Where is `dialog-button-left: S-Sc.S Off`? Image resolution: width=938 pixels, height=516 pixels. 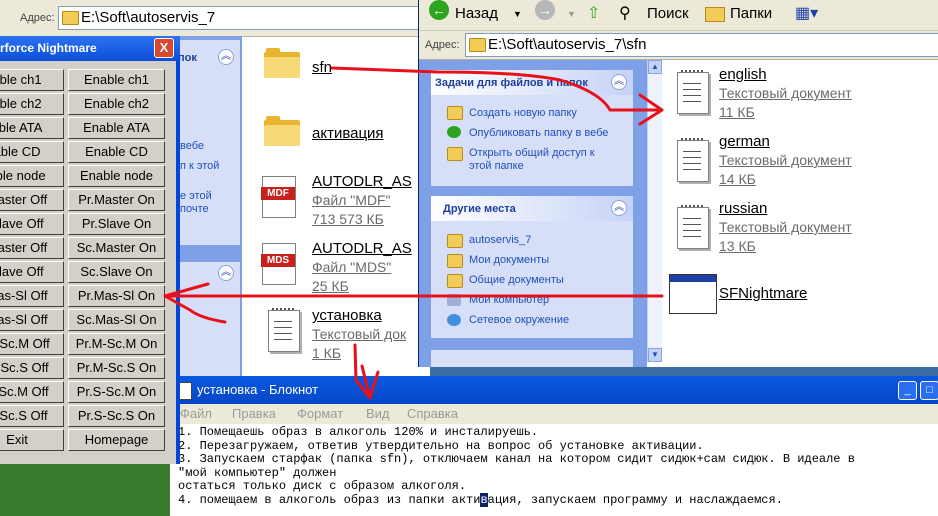
dialog-button-left: S-Sc.S Off is located at coordinates (32, 416).